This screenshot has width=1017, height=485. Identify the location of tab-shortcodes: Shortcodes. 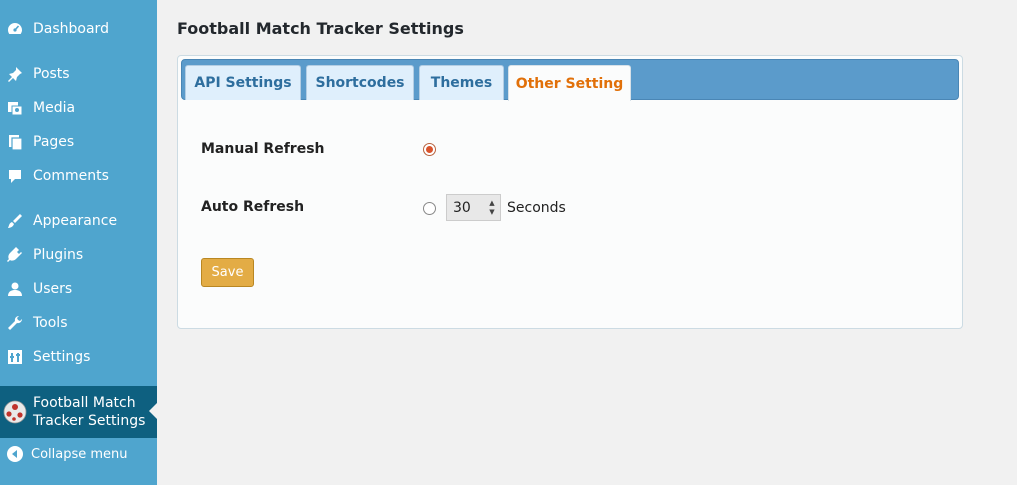
(360, 82).